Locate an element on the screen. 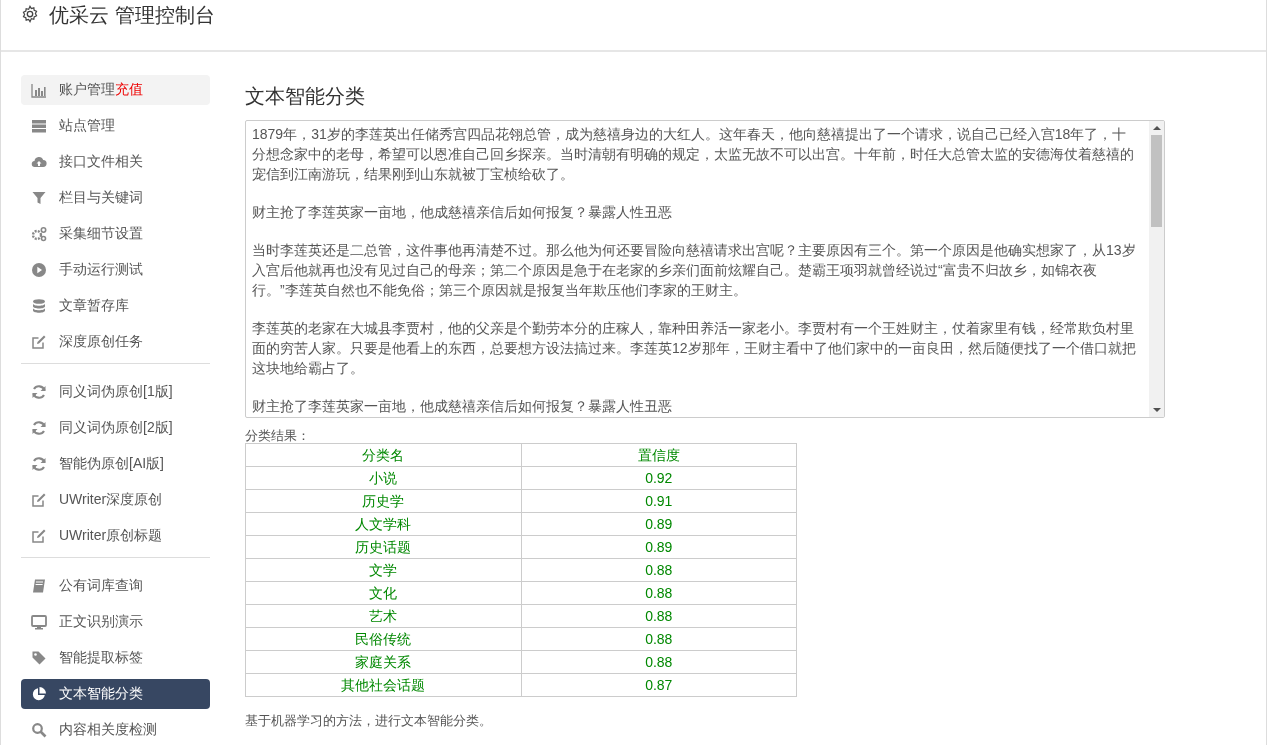  search-icon is located at coordinates (39, 730).